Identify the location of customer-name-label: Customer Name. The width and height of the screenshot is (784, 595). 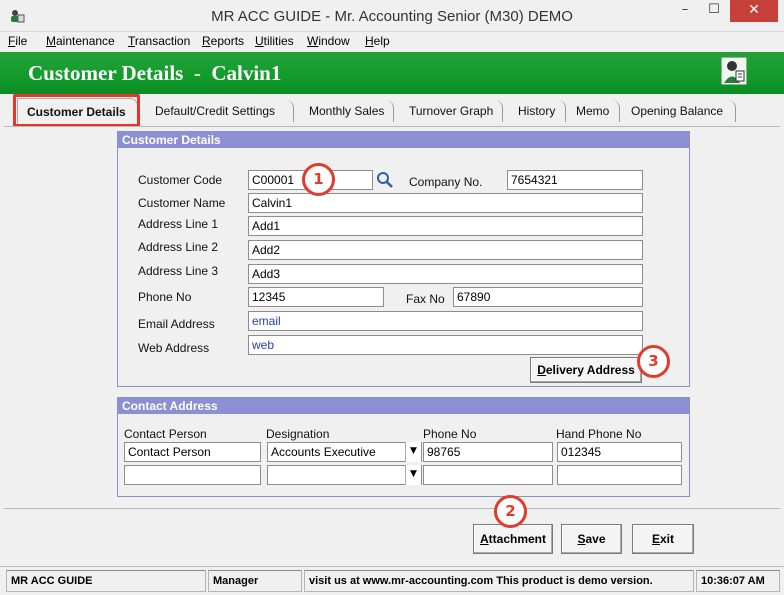
(182, 203).